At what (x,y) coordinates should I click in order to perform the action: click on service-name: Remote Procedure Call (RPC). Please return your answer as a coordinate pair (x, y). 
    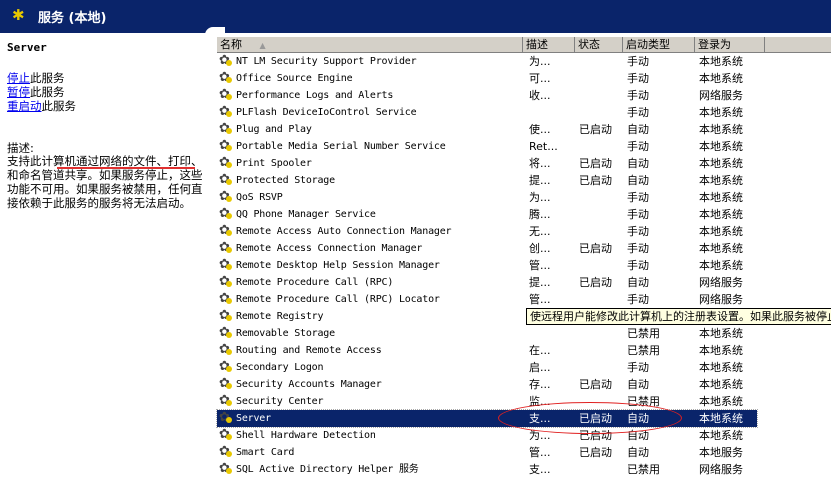
    Looking at the image, I should click on (315, 282).